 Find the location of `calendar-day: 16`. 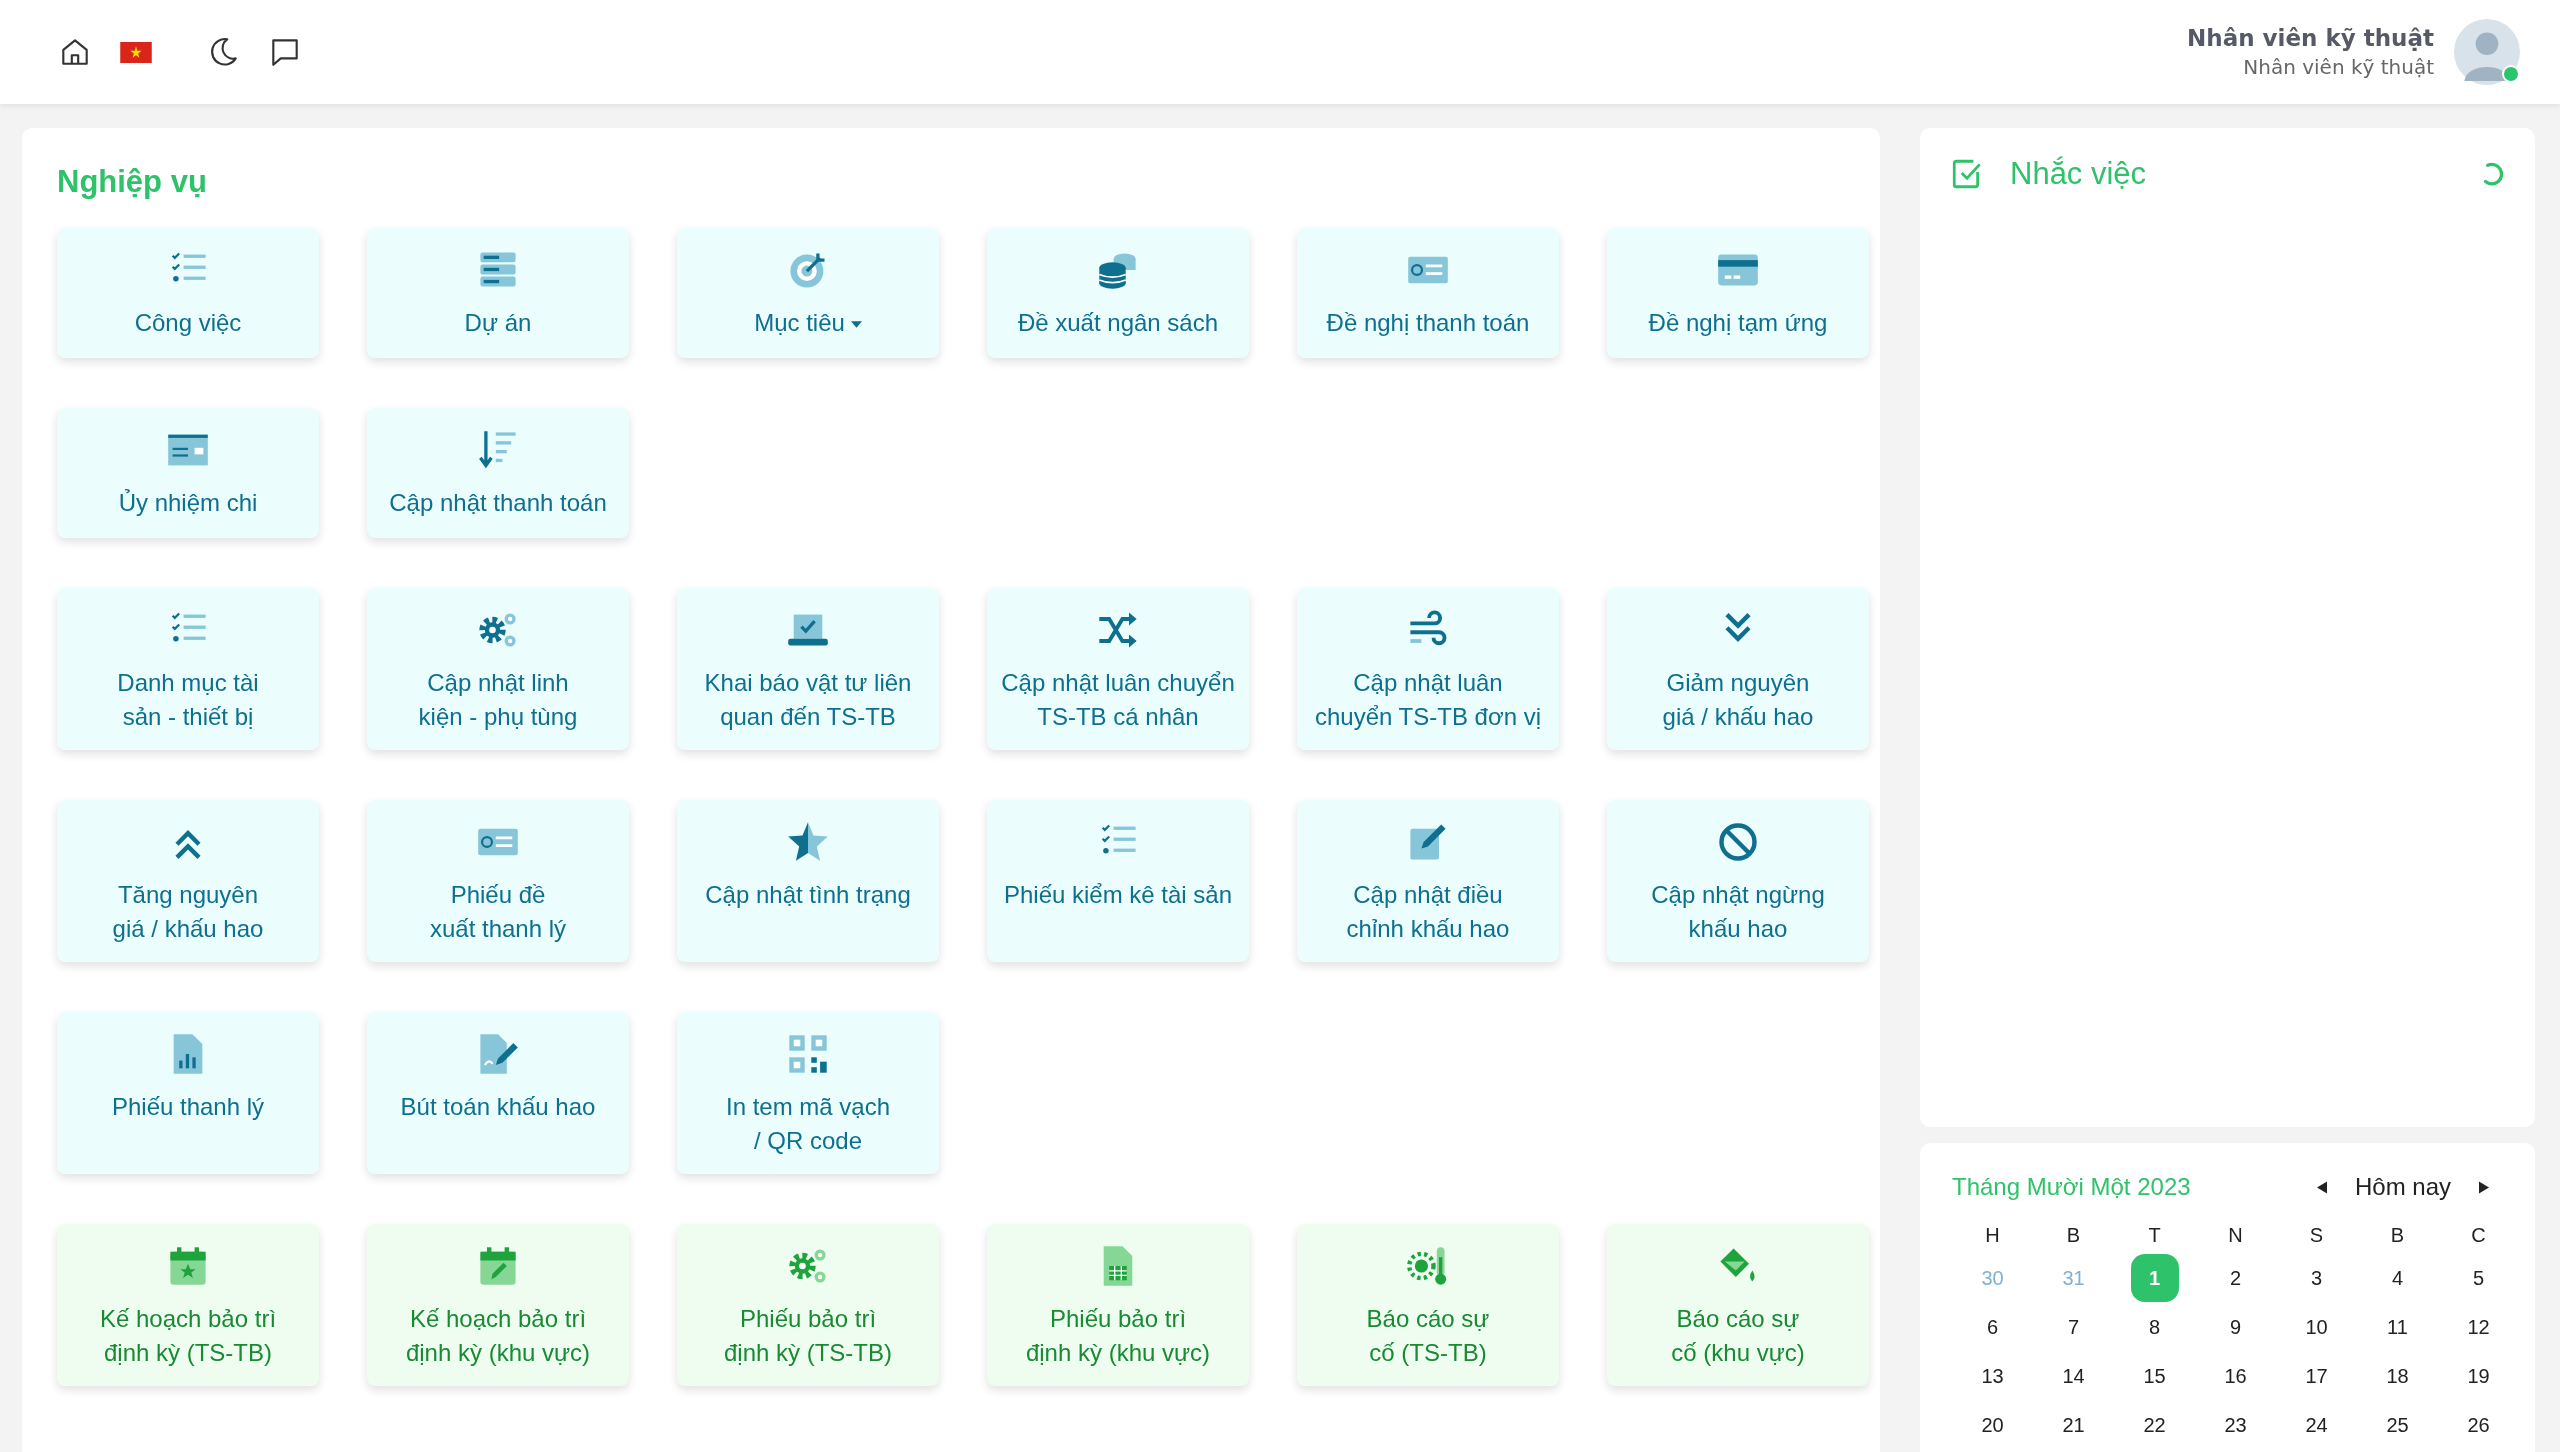

calendar-day: 16 is located at coordinates (2235, 1376).